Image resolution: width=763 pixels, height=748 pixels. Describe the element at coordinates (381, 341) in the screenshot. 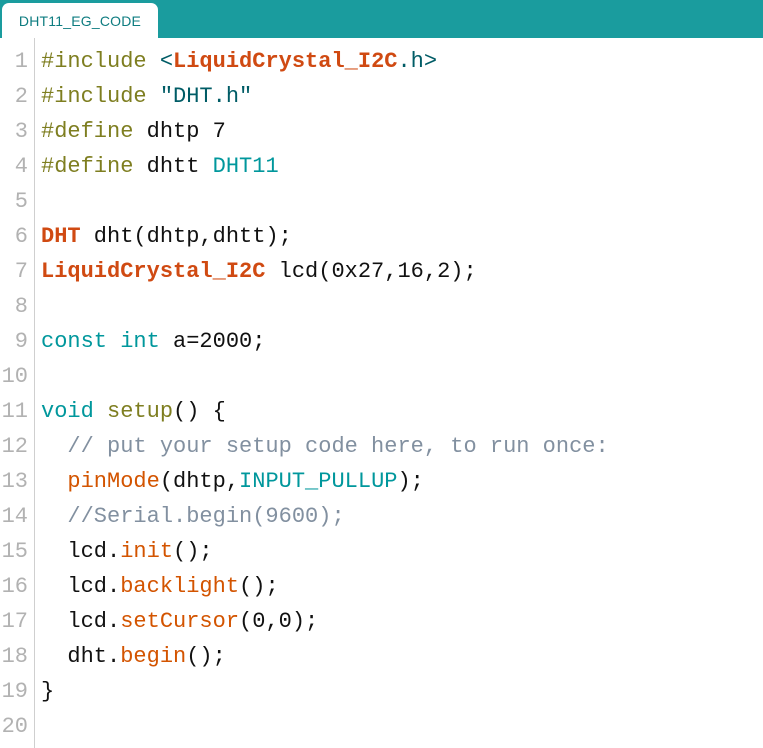

I see `code-line: 9 const int a=2000;` at that location.